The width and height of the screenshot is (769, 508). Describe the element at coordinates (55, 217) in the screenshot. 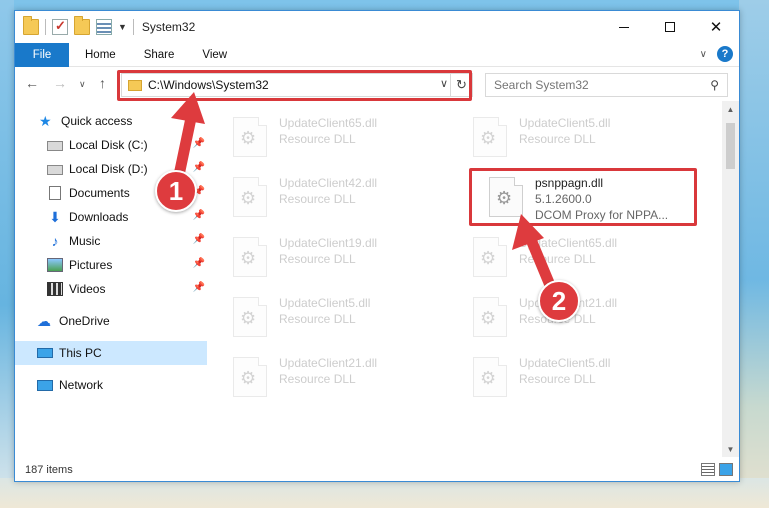

I see `downloads-icon: ⬇` at that location.